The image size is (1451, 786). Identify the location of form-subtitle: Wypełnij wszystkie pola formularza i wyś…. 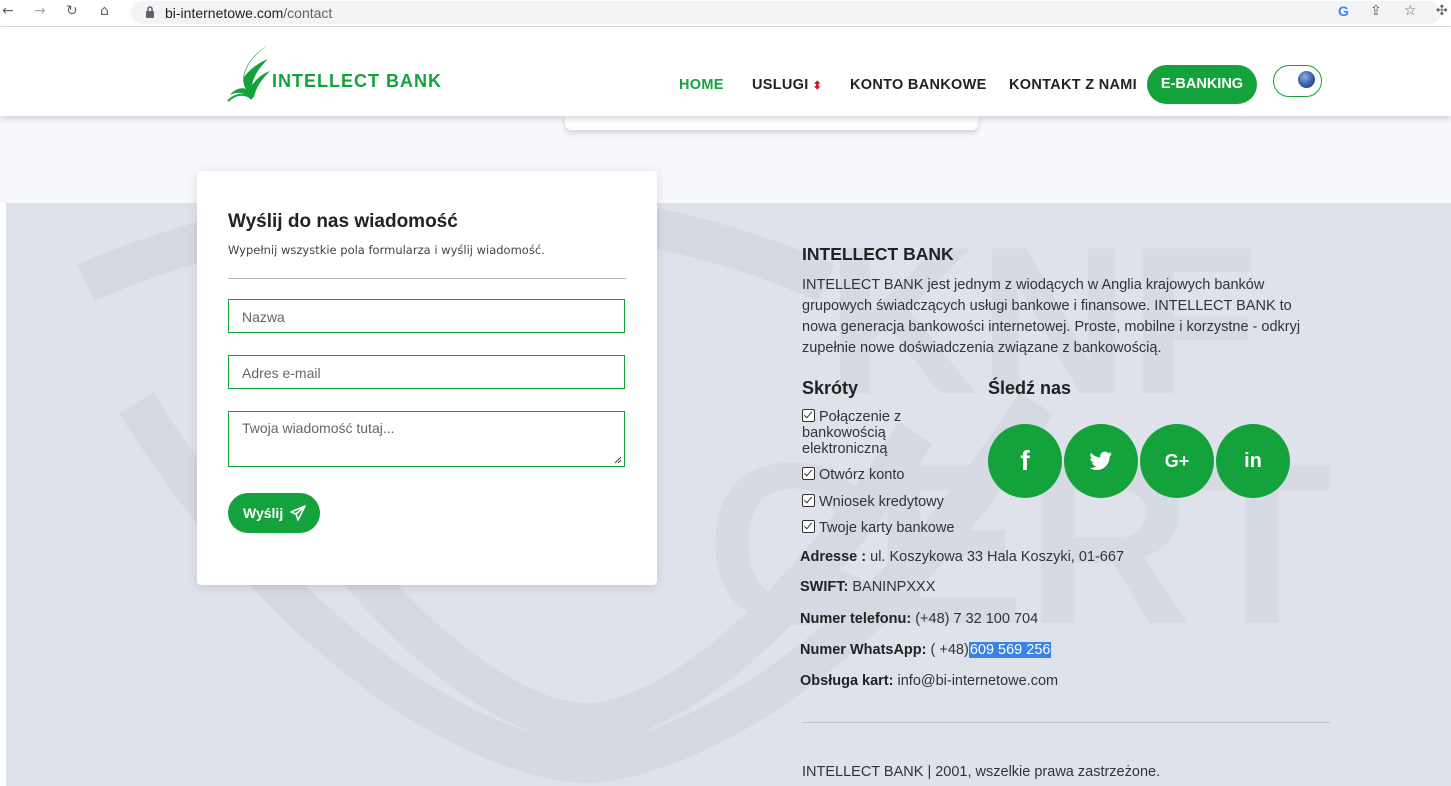
(386, 250).